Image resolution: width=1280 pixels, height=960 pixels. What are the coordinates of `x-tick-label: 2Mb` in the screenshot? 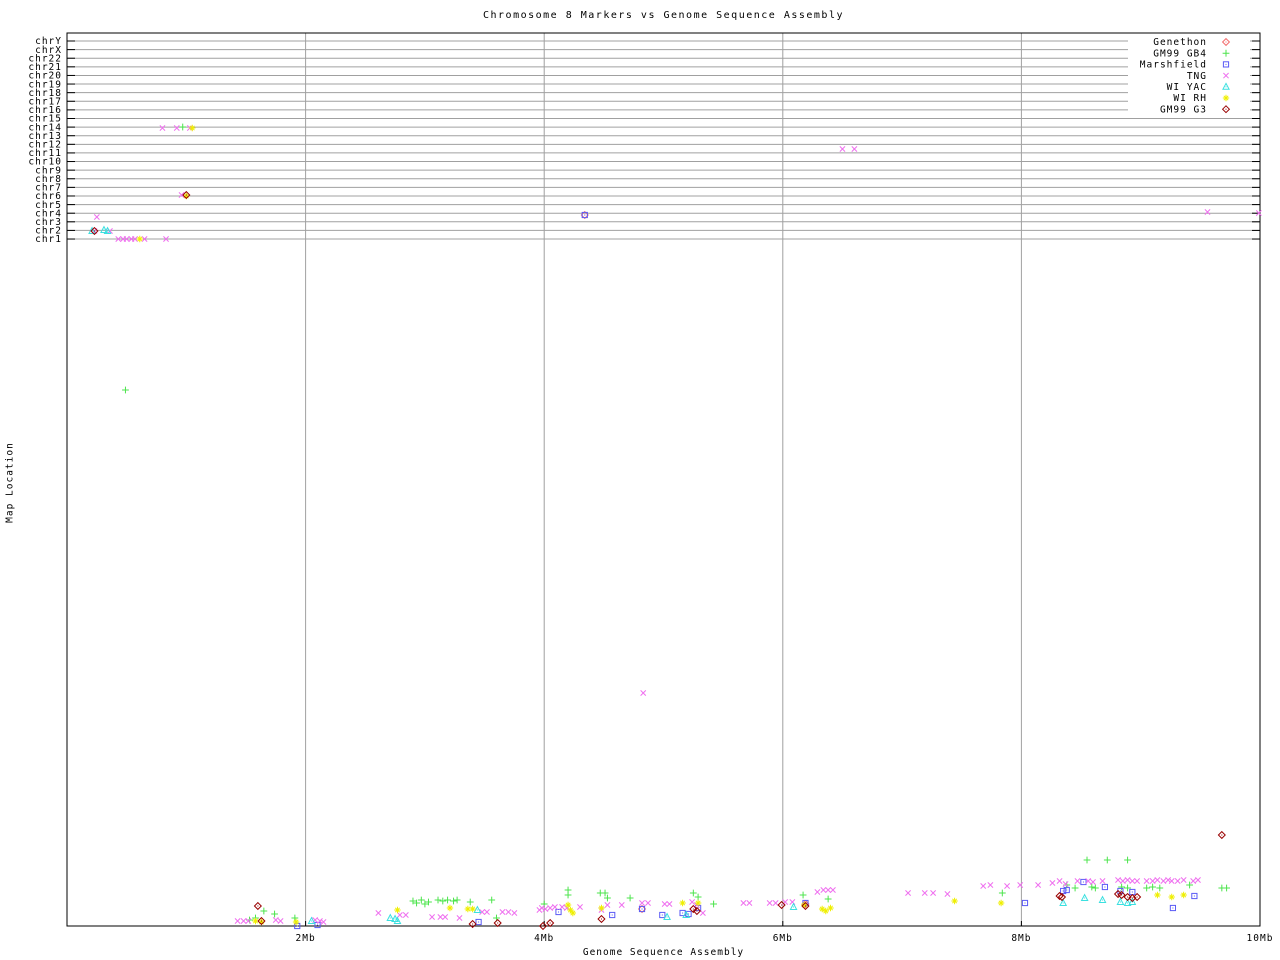 It's located at (306, 938).